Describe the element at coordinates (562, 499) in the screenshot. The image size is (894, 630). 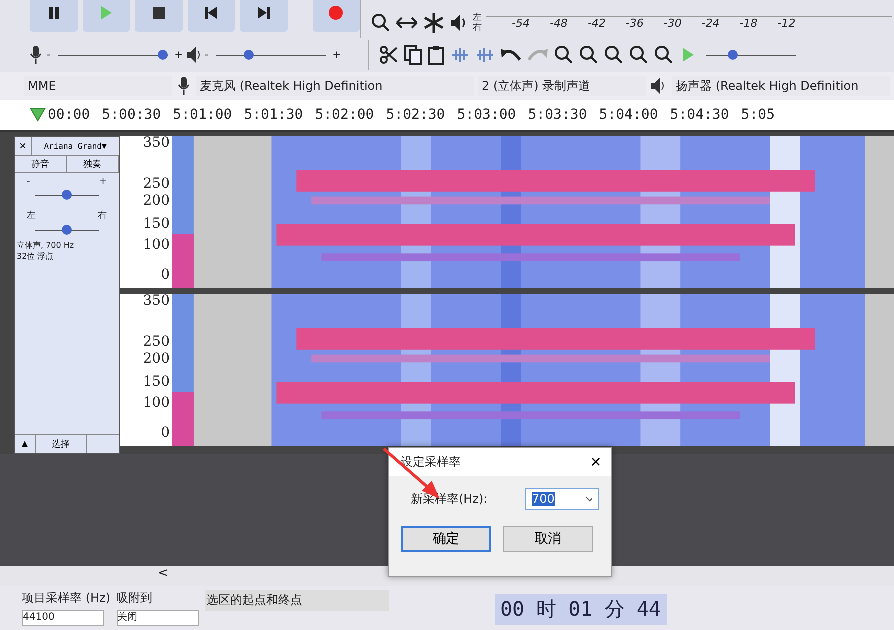
I see `sample-rate-field: 700` at that location.